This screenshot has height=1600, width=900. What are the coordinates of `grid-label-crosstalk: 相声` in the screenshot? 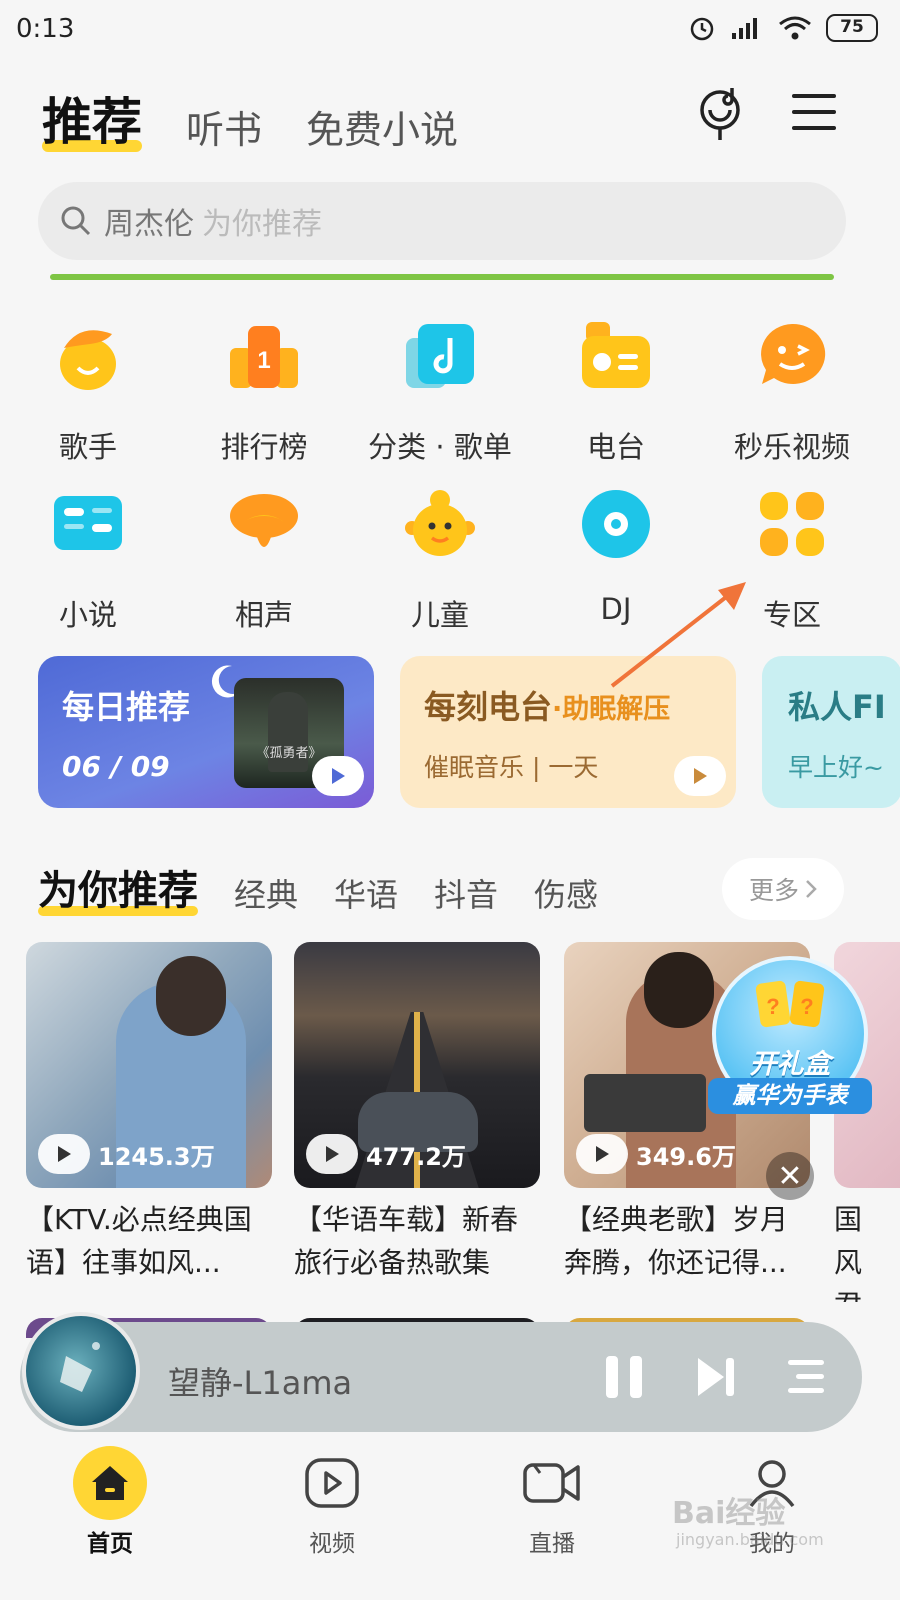 It's located at (263, 615).